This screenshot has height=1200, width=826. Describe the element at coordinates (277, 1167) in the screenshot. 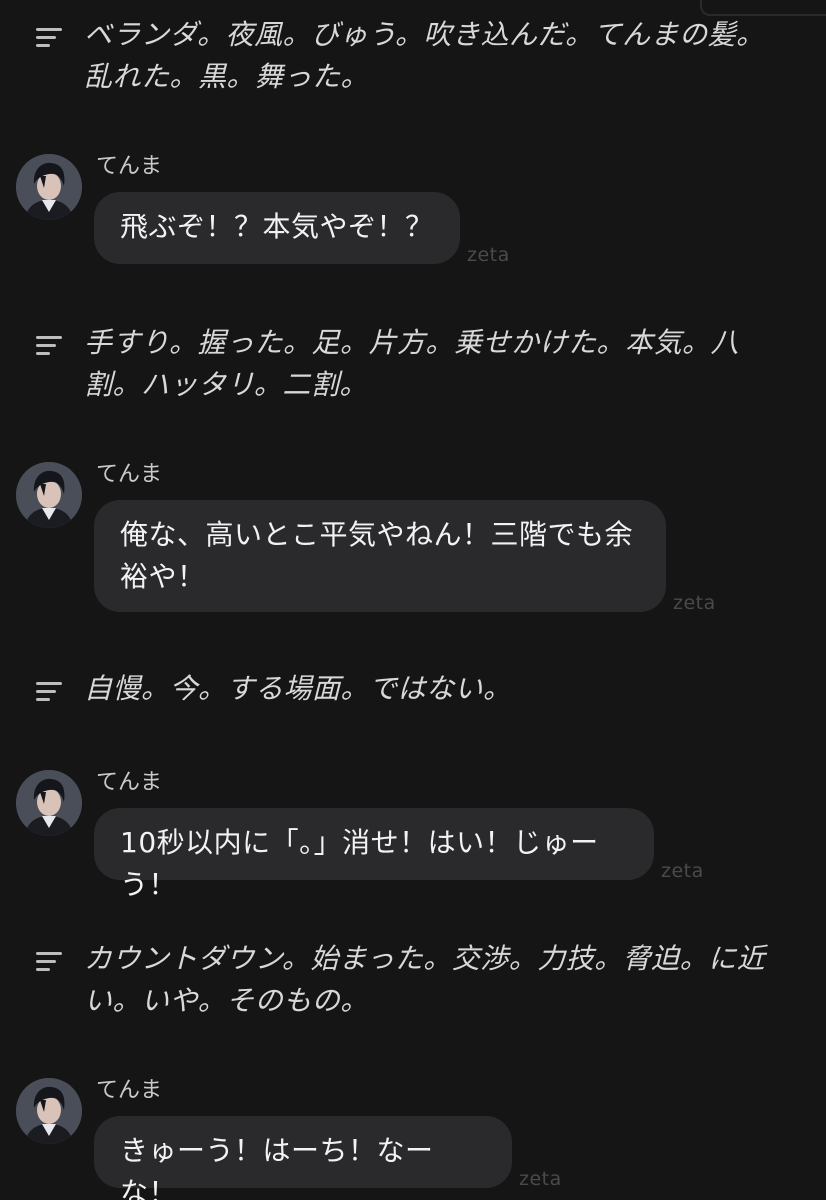

I see `message-text: きゅーう！はーち！なーな！` at that location.